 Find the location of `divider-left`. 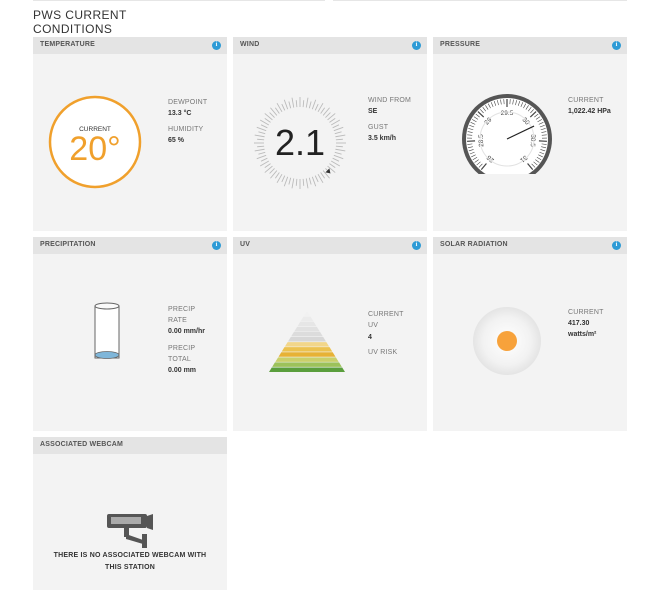

divider-left is located at coordinates (179, 0).